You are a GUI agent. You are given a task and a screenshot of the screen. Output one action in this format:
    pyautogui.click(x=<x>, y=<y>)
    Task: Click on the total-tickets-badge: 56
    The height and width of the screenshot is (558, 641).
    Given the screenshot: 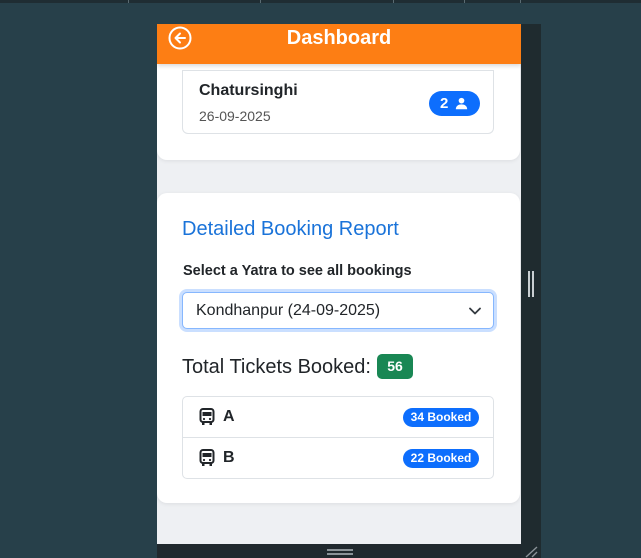 What is the action you would take?
    pyautogui.click(x=395, y=366)
    